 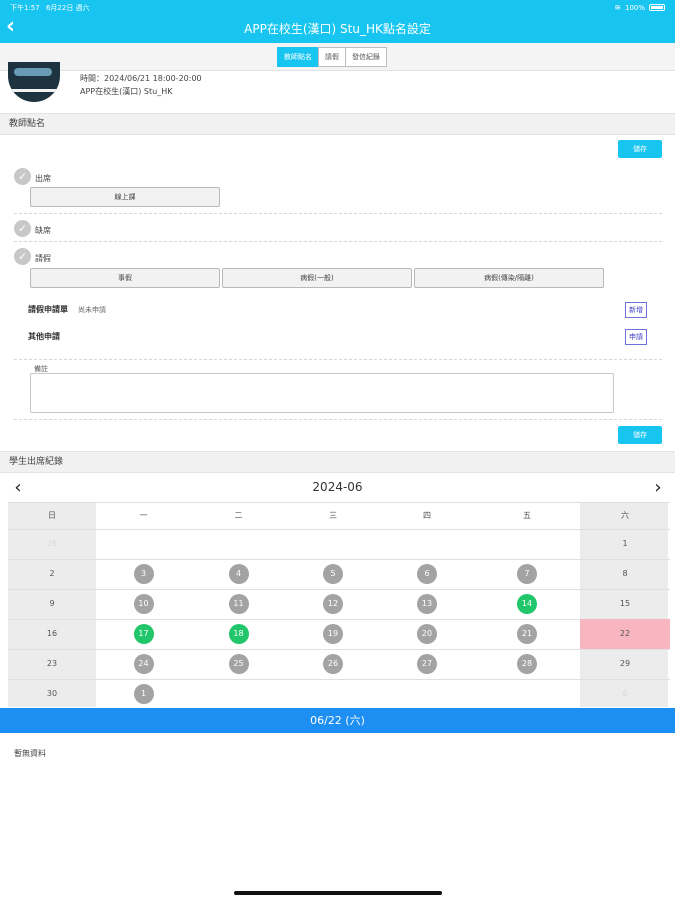 What do you see at coordinates (527, 664) in the screenshot?
I see `calendar-day: 28` at bounding box center [527, 664].